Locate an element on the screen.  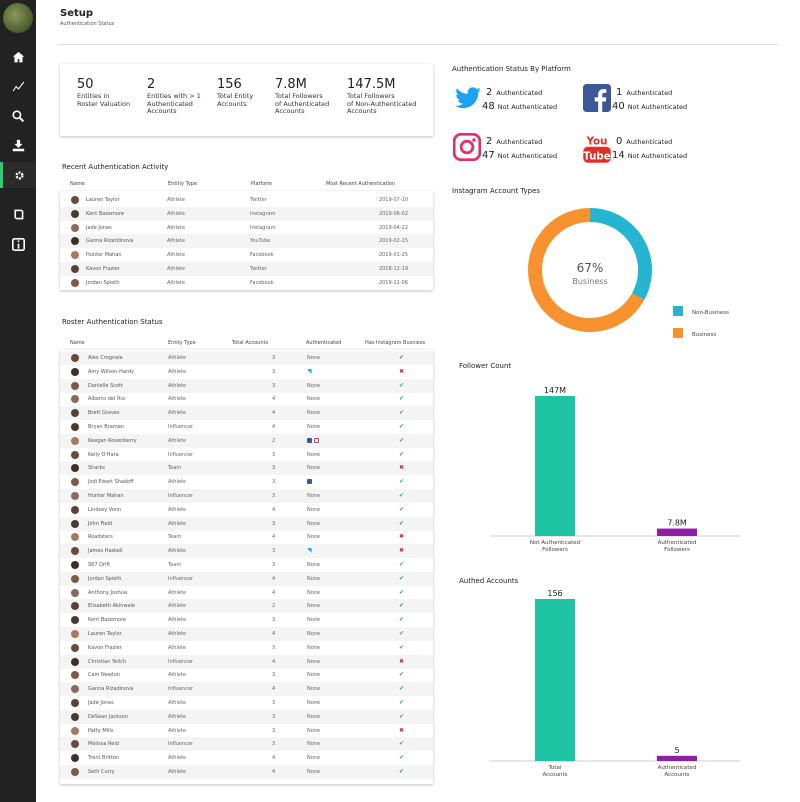
type-cell: Team is located at coordinates (175, 468).